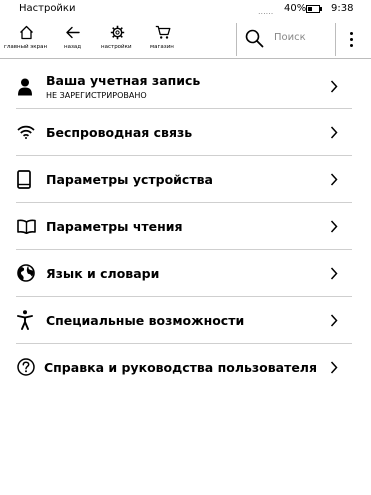 The width and height of the screenshot is (371, 495). Describe the element at coordinates (114, 226) in the screenshot. I see `settings-item-reading-label: Параметры чтения` at that location.